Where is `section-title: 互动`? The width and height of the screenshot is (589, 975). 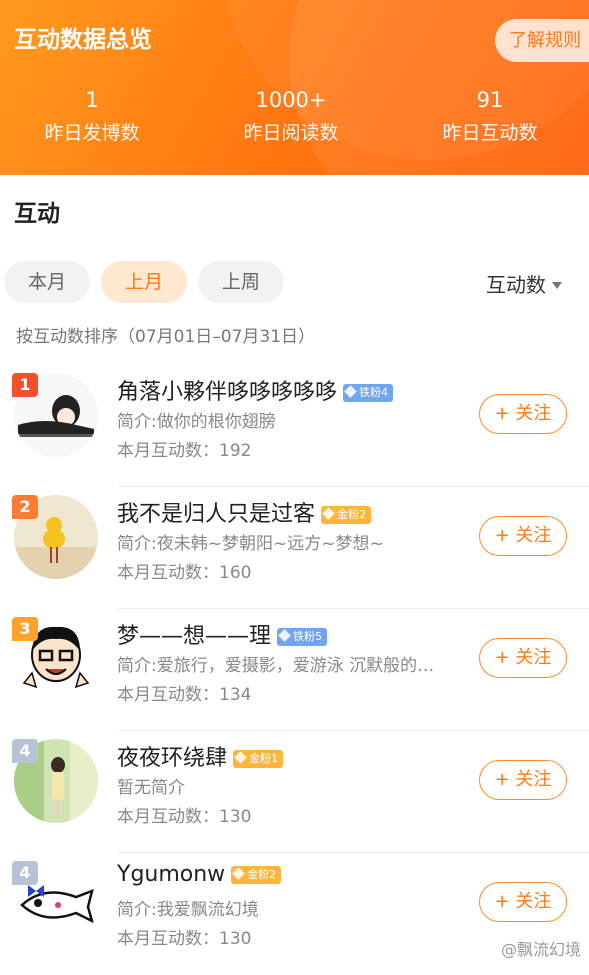
section-title: 互动 is located at coordinates (37, 214).